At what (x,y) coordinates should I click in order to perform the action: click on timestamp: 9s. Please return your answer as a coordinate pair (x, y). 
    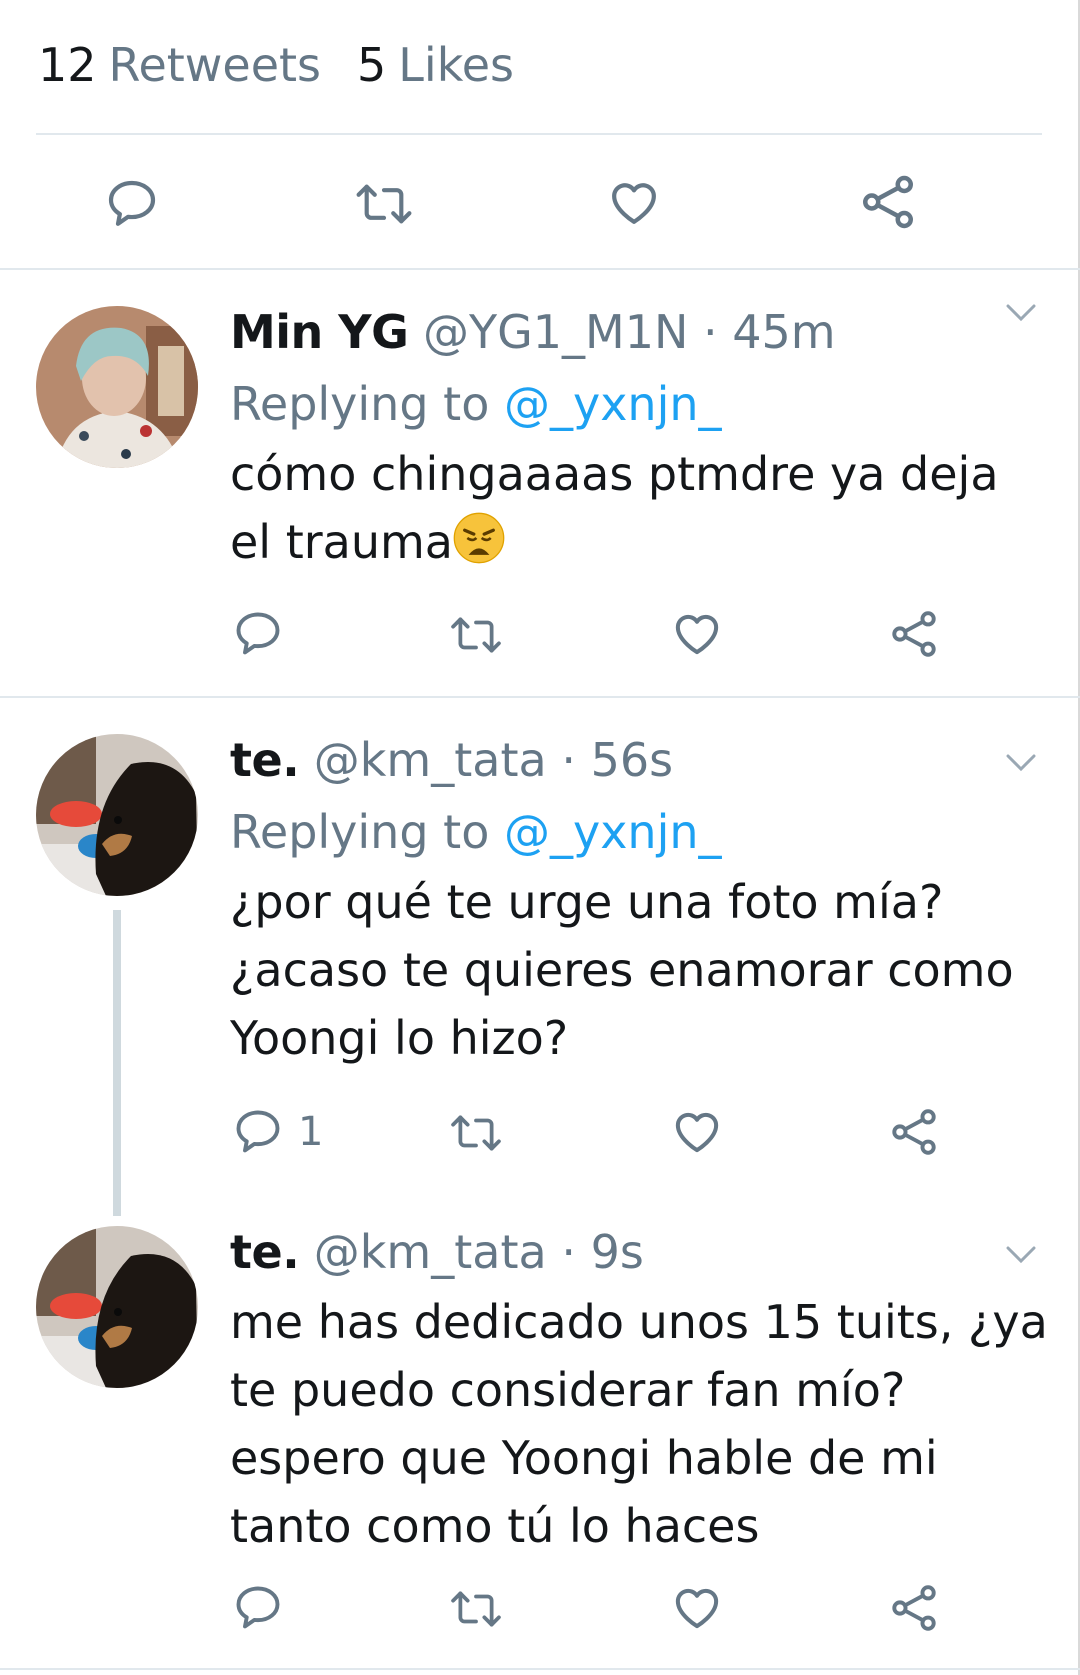
    Looking at the image, I should click on (617, 1252).